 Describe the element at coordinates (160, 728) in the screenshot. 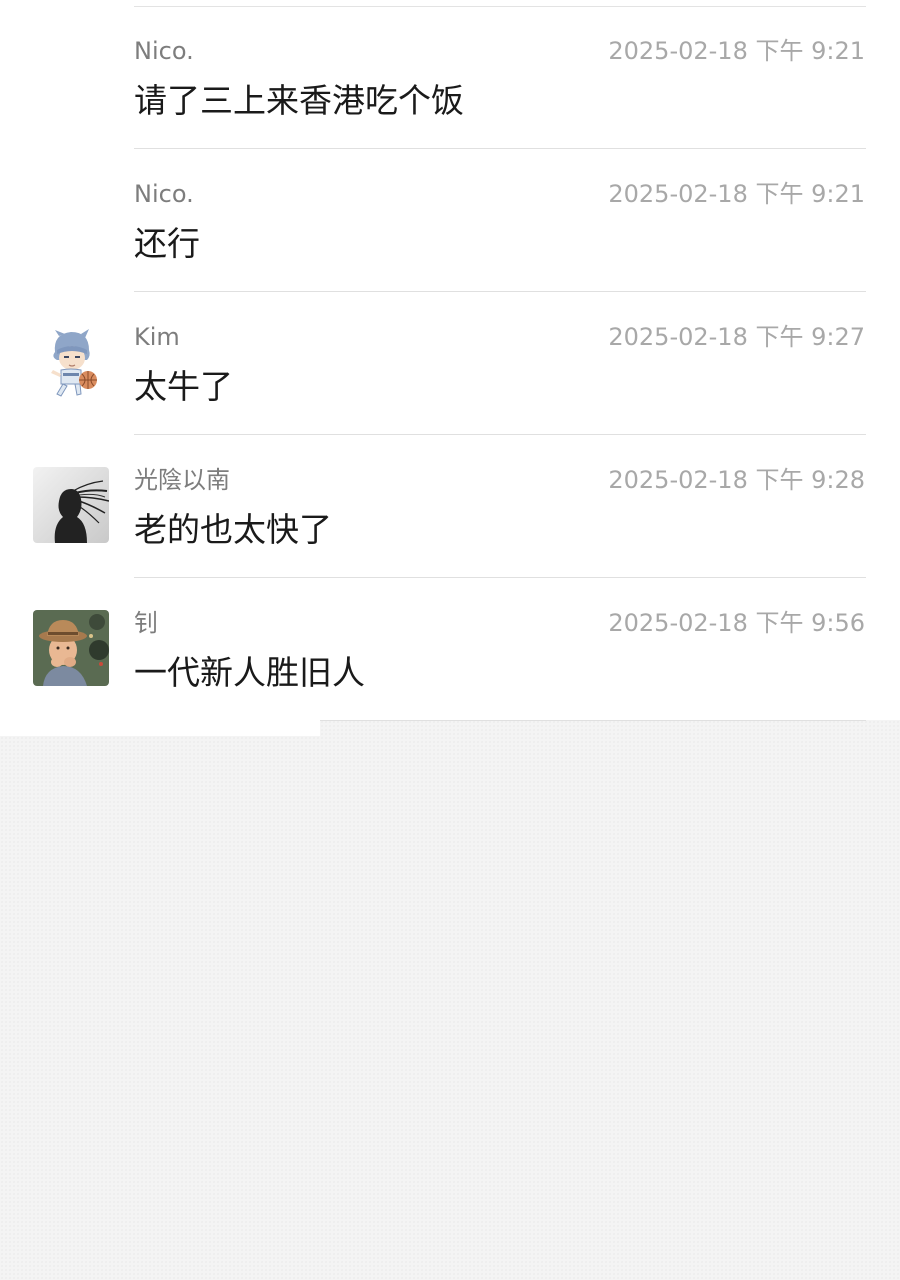

I see `panel-edge` at that location.